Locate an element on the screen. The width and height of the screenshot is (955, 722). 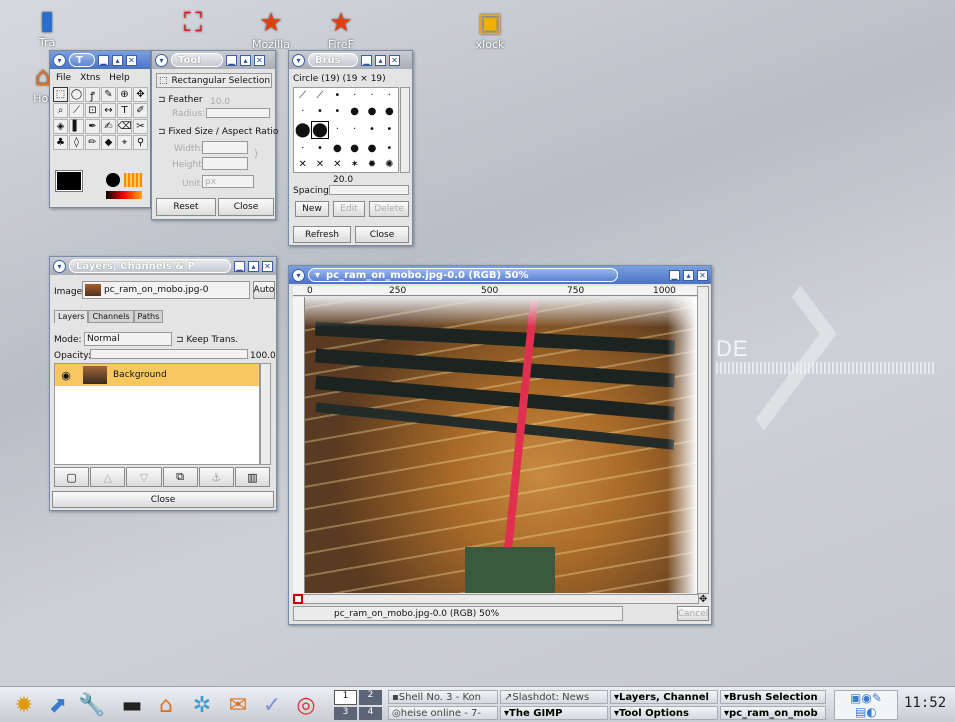
toolbox-titlebar: ▾ T ▁ ▴ ✕ is located at coordinates (100, 60).